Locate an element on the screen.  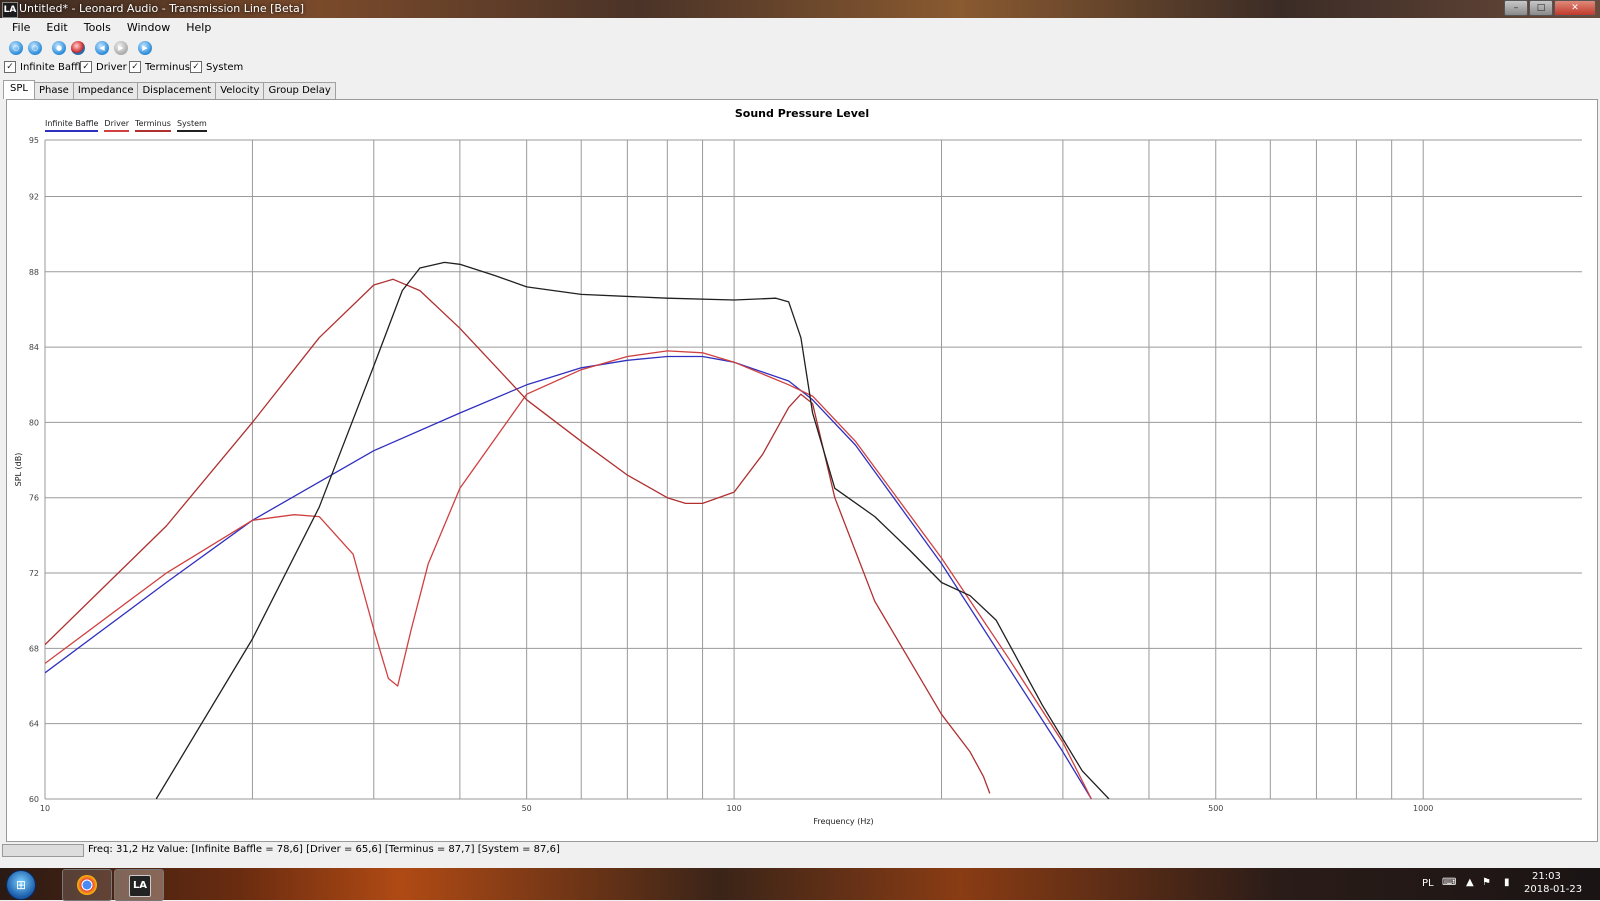
chrome-logo-icon is located at coordinates (87, 885).